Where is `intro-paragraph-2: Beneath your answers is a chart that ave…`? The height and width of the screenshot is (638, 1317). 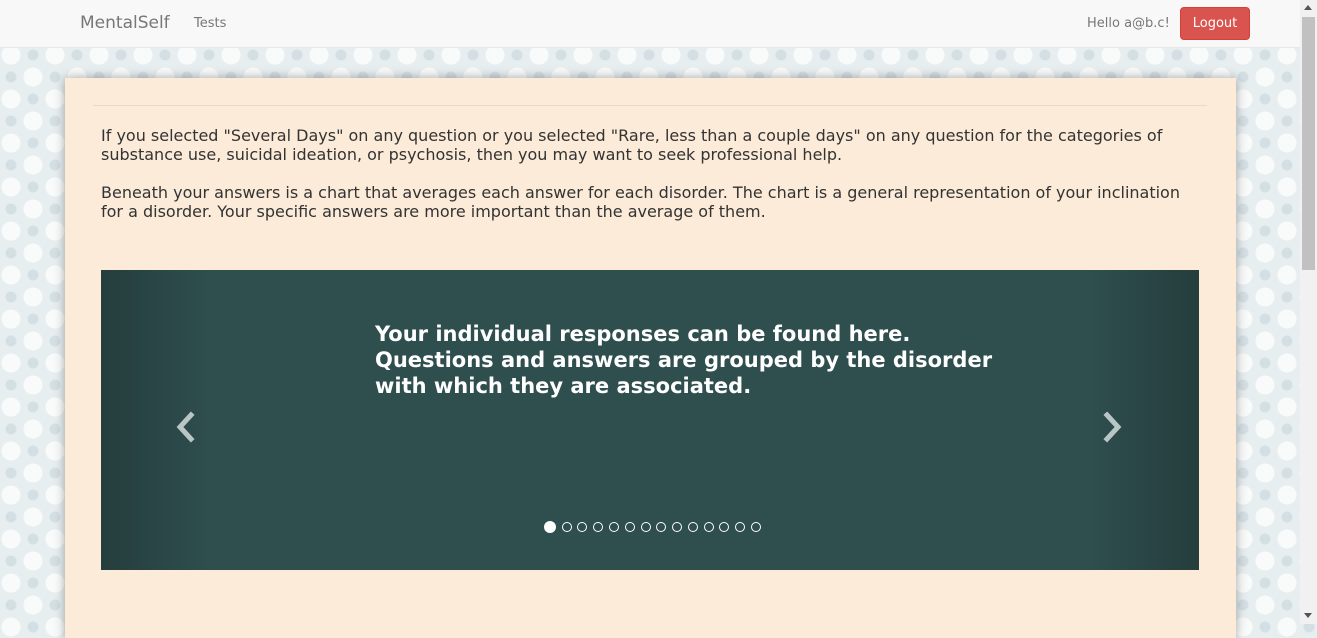
intro-paragraph-2: Beneath your answers is a chart that ave… is located at coordinates (640, 202).